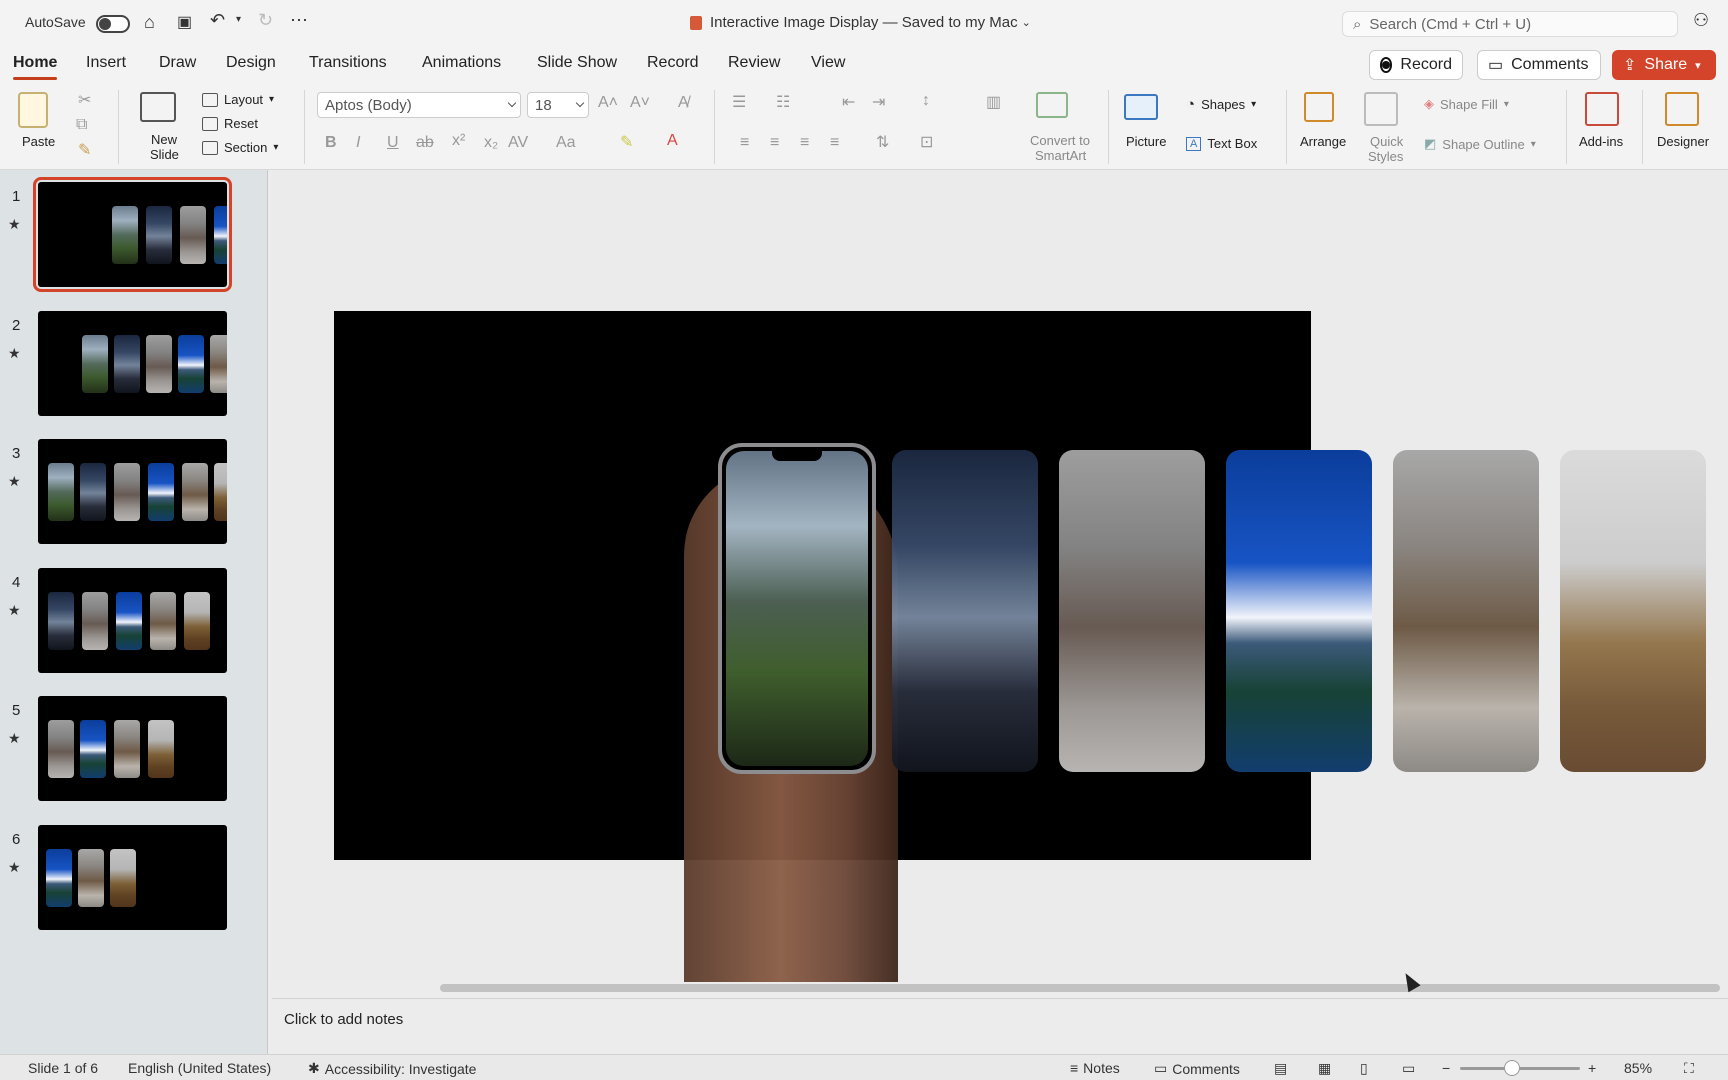 The image size is (1728, 1080). I want to click on increase-indent-icon: ⇥, so click(879, 102).